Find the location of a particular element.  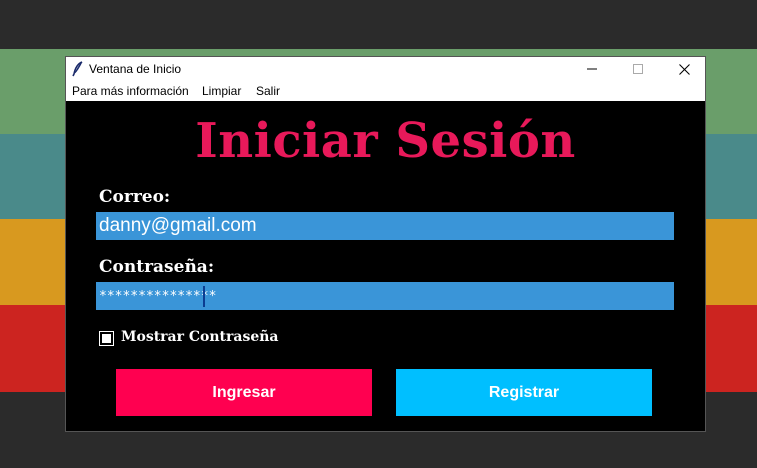

maximize-icon is located at coordinates (638, 69).